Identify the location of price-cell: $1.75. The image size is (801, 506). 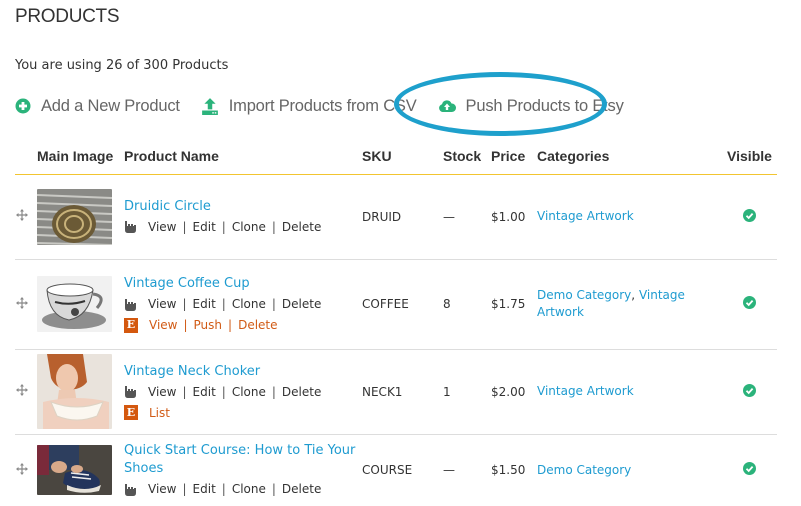
(514, 304).